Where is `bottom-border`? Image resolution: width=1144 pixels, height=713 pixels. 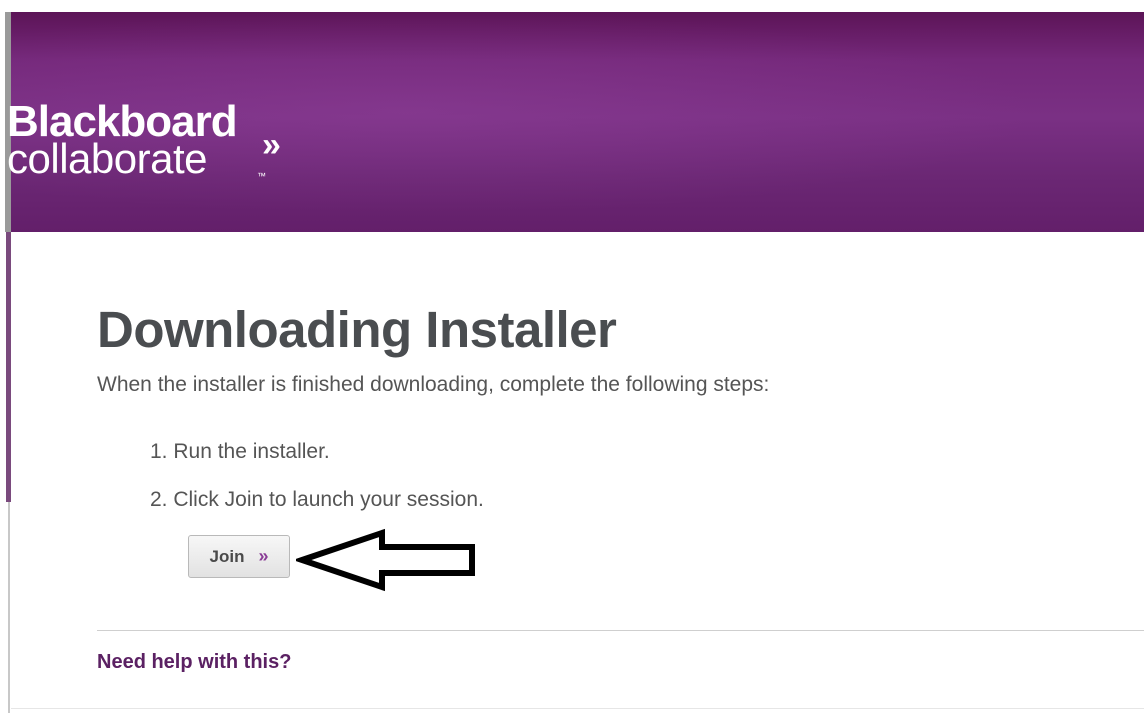
bottom-border is located at coordinates (577, 708).